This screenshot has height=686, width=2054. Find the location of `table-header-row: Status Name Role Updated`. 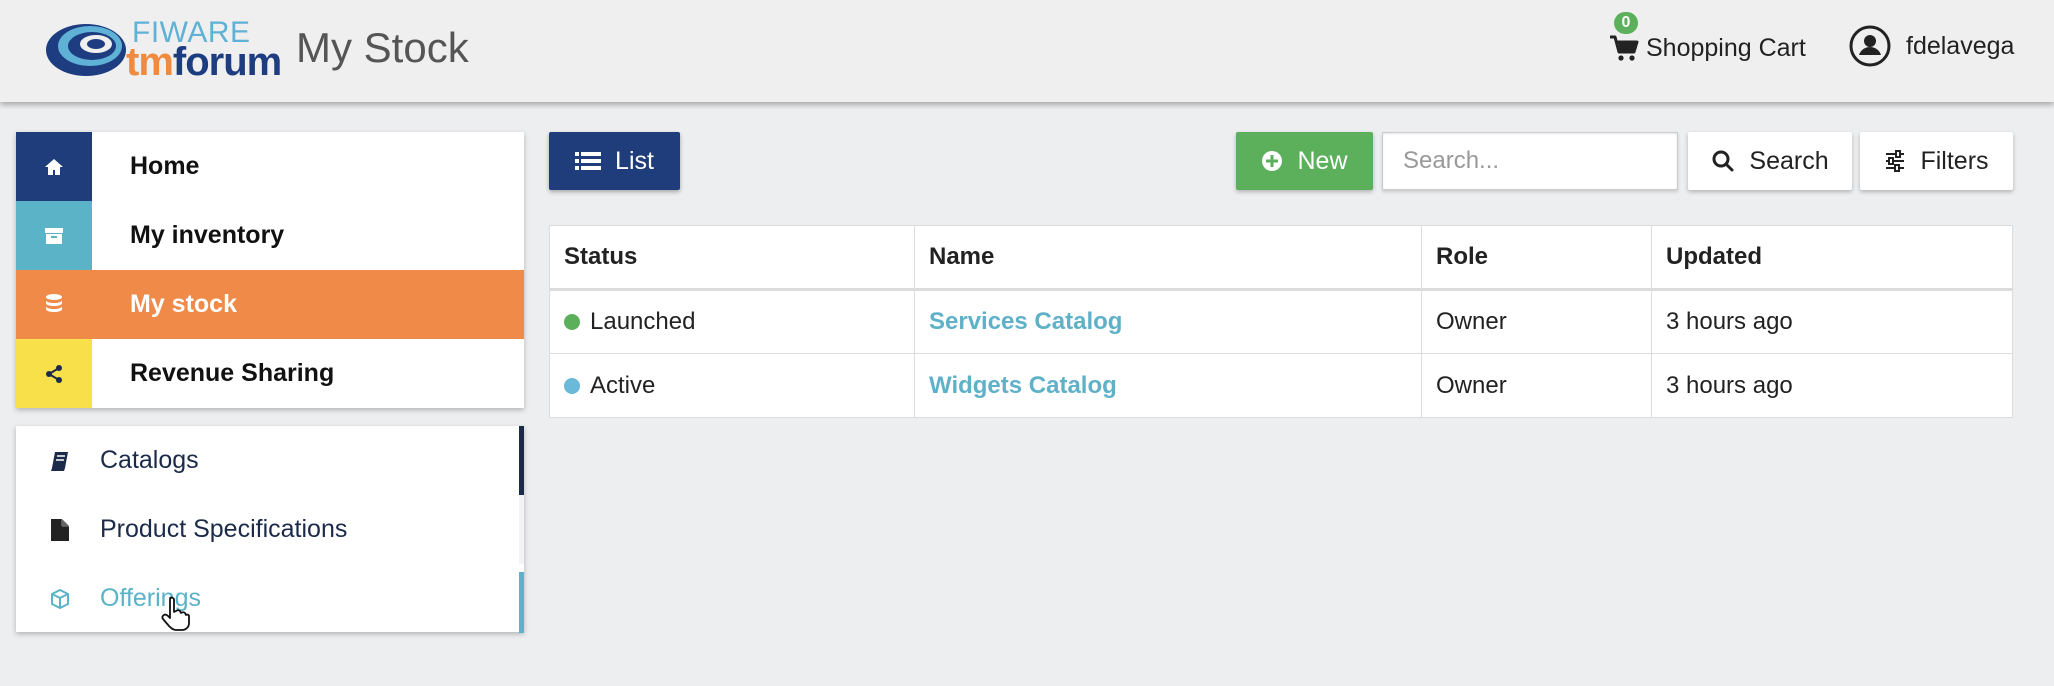

table-header-row: Status Name Role Updated is located at coordinates (1281, 258).